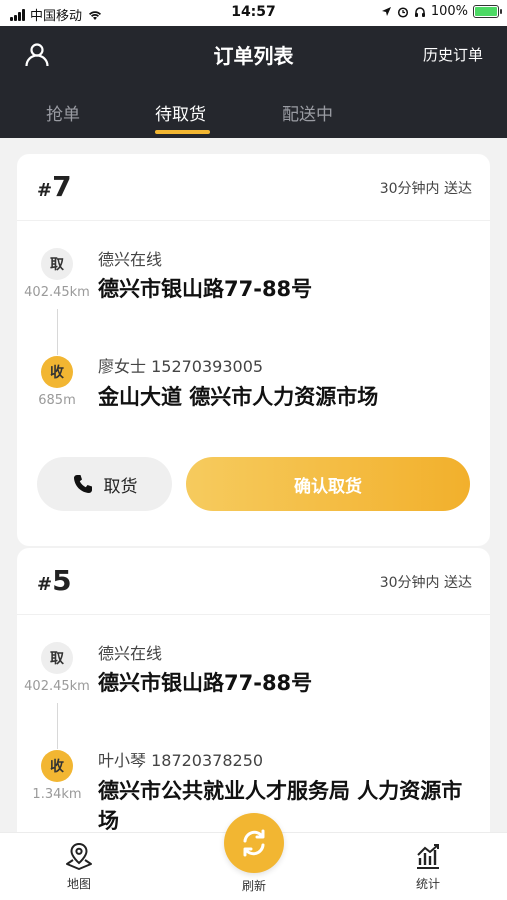 The image size is (507, 900). I want to click on map-pin-icon, so click(79, 856).